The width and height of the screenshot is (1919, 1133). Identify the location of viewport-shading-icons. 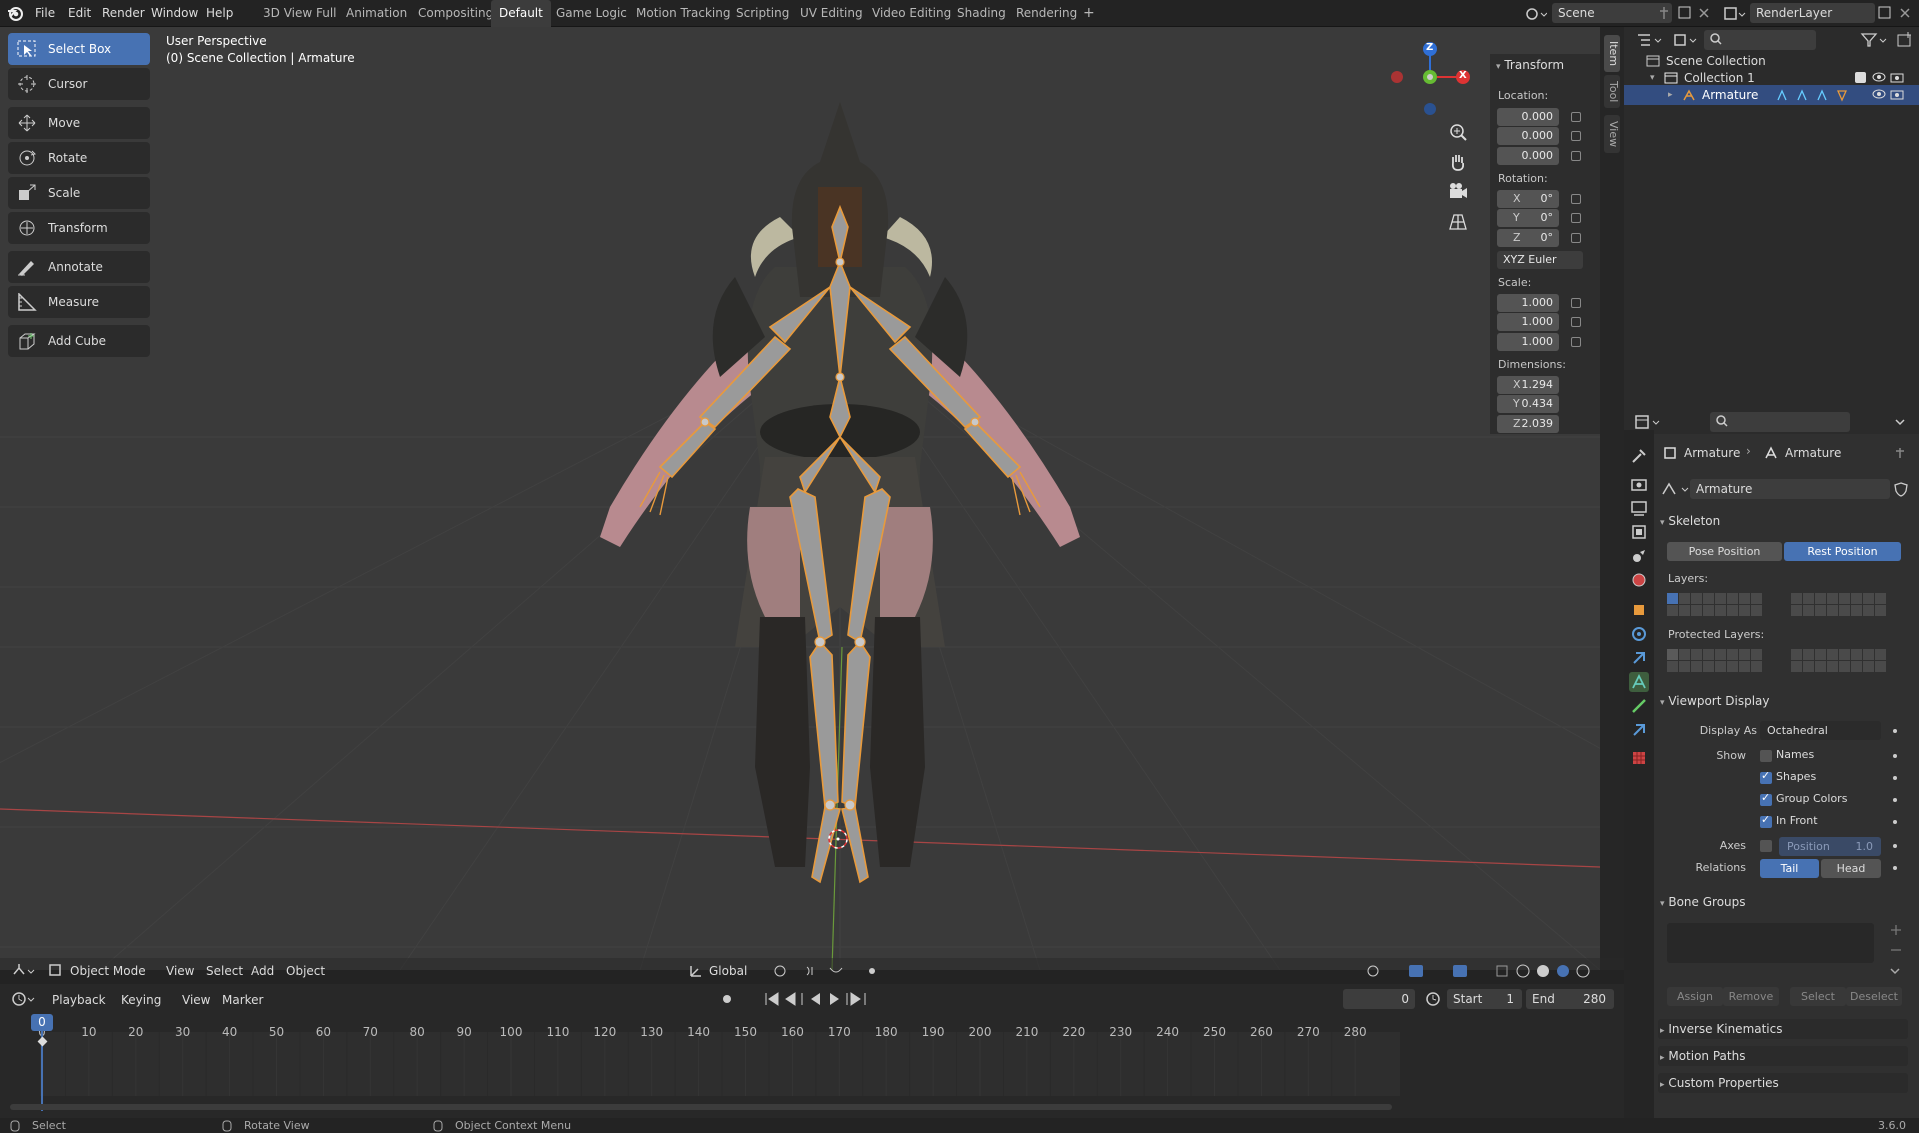
(1490, 971).